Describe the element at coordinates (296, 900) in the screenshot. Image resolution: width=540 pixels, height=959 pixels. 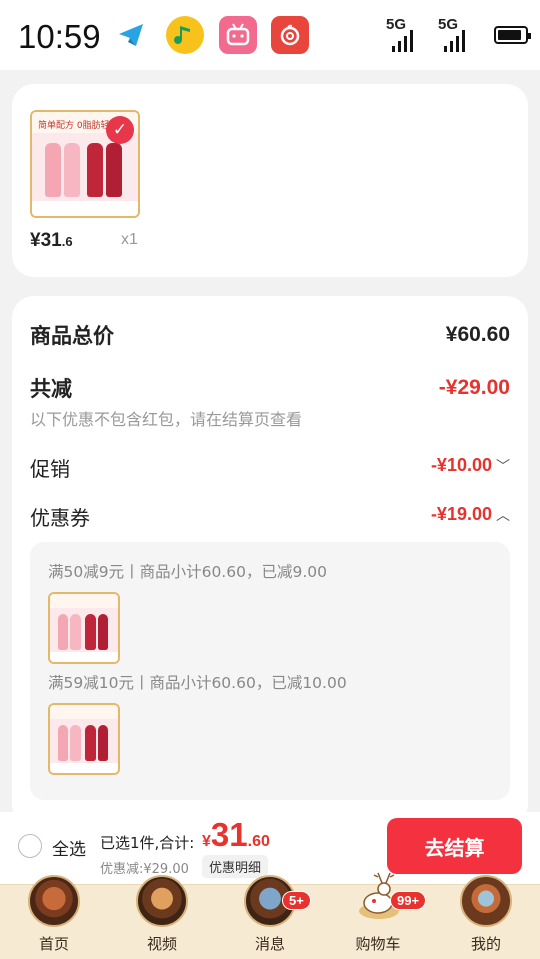
I see `messages-badge: 5+` at that location.